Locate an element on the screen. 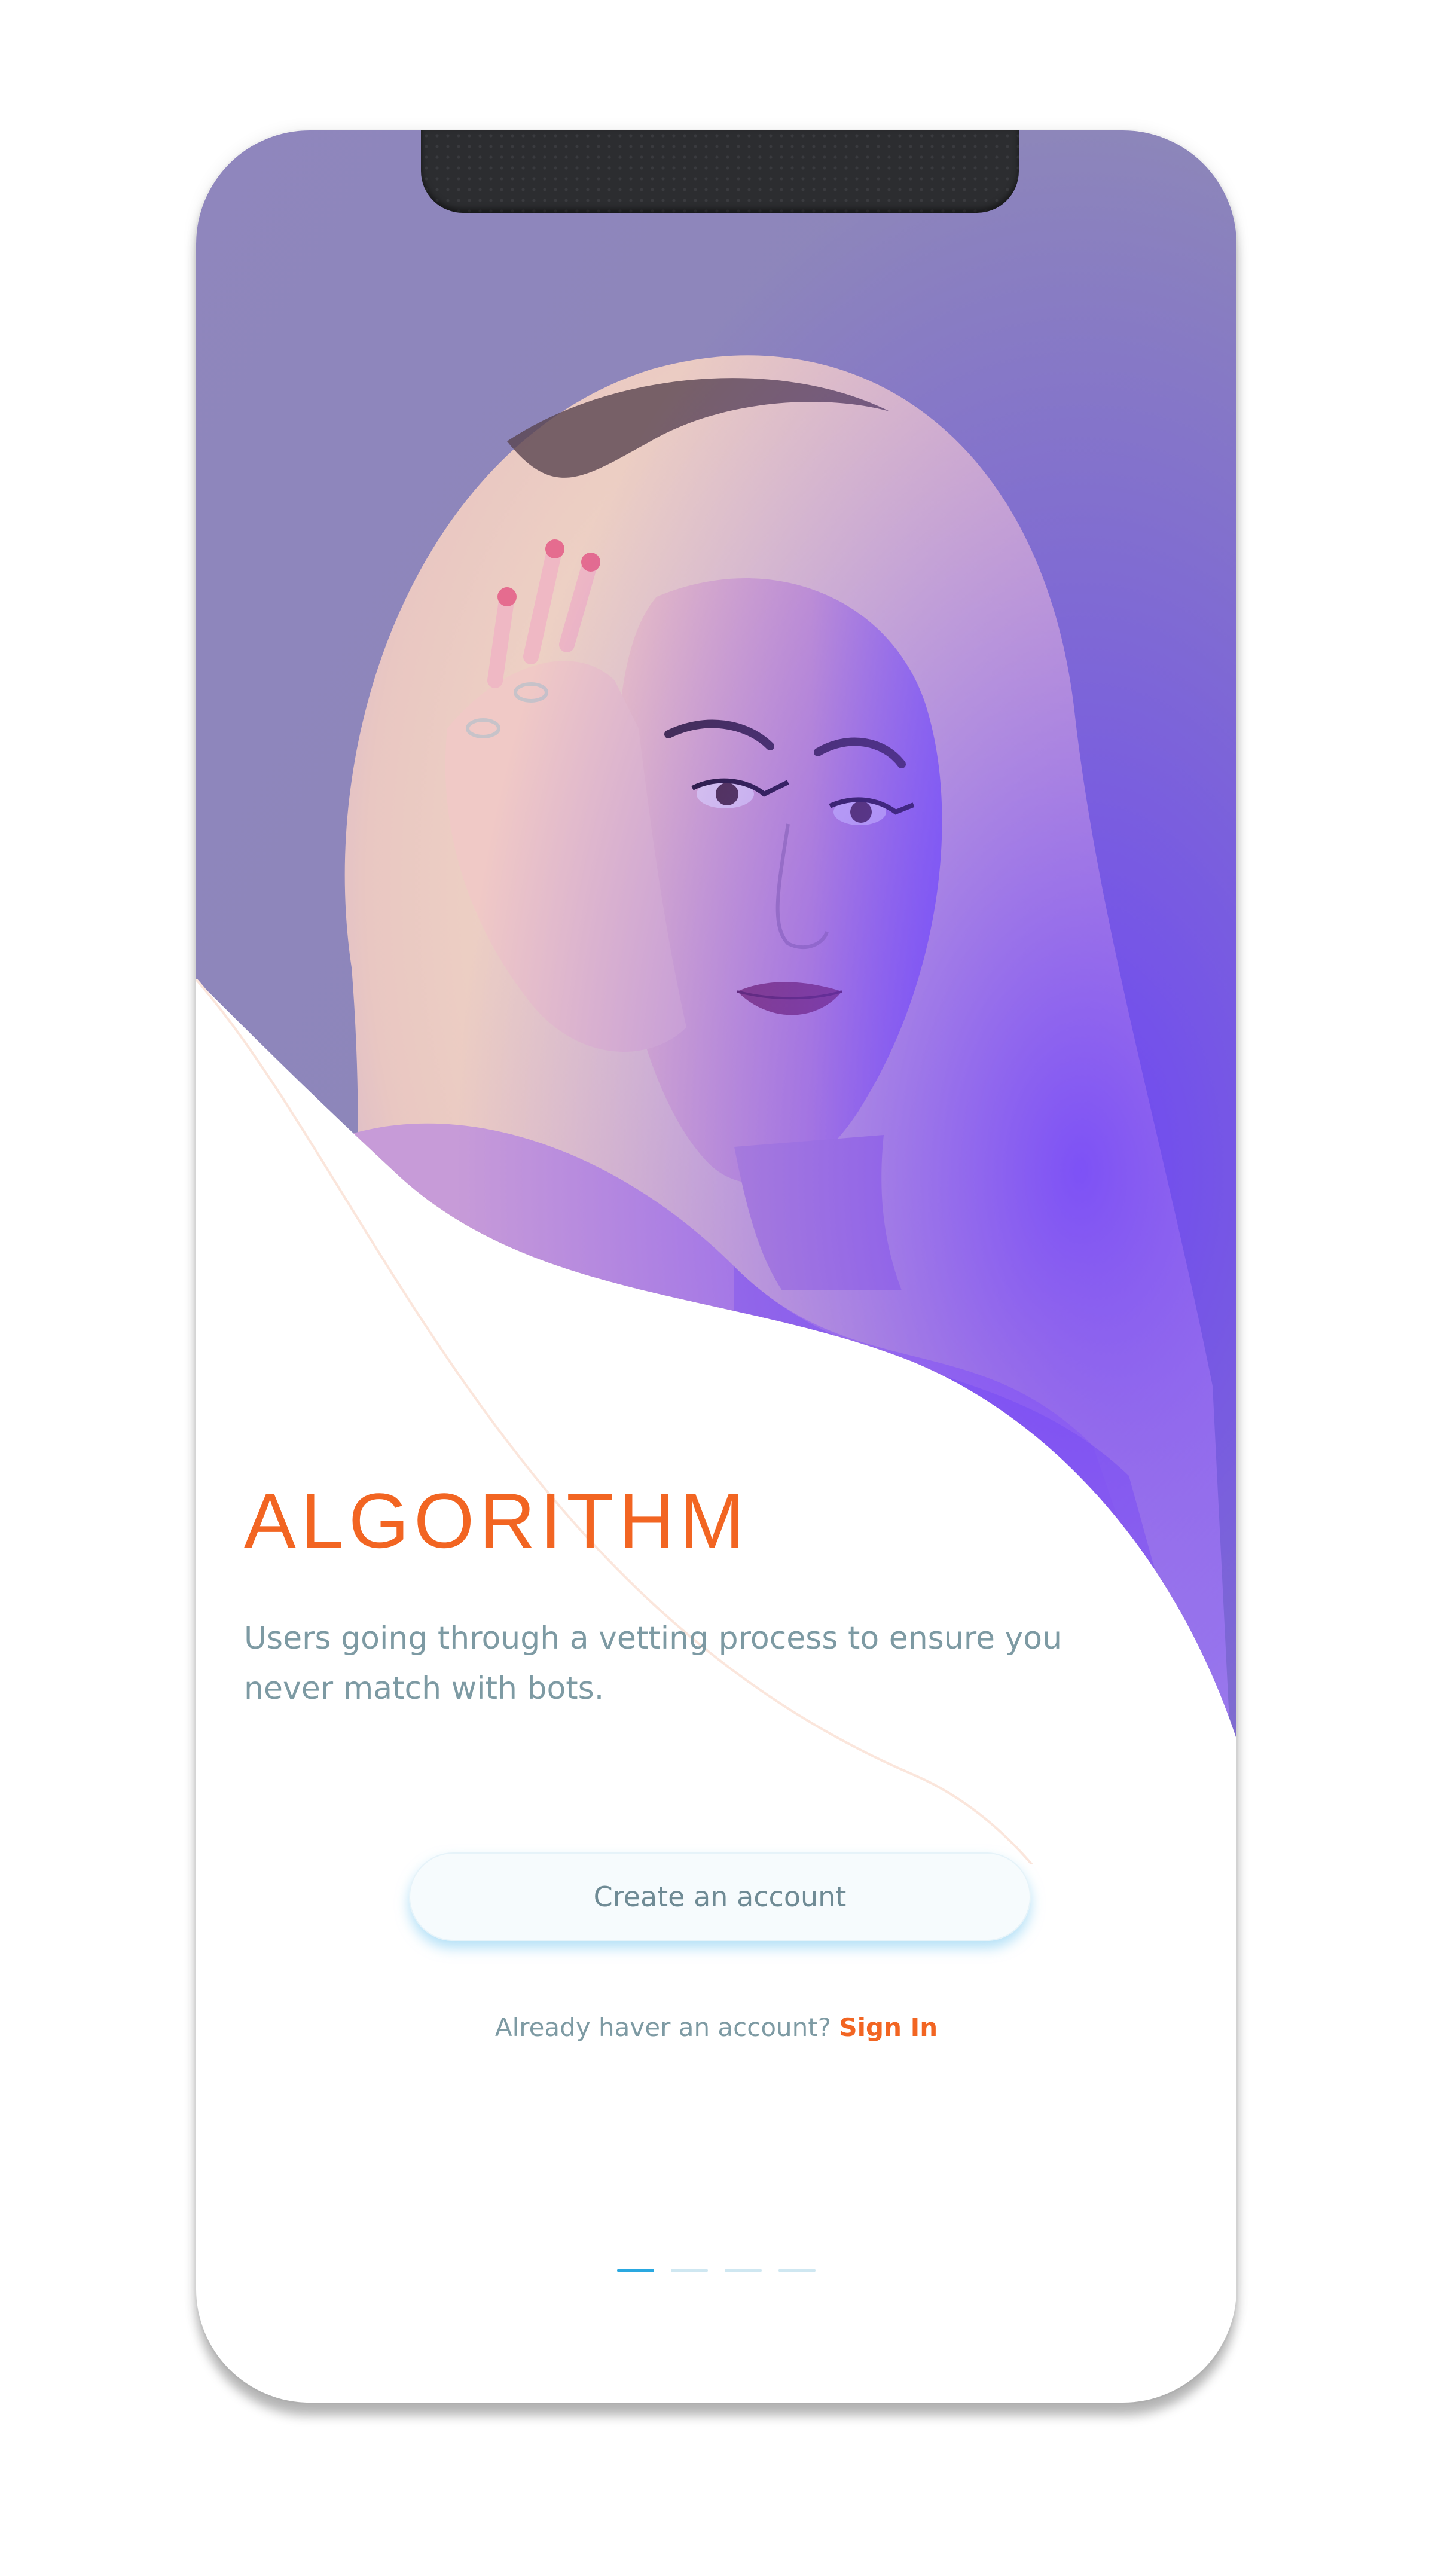 This screenshot has width=1435, height=2576. signin-prompt: Already haver an account? is located at coordinates (663, 2027).